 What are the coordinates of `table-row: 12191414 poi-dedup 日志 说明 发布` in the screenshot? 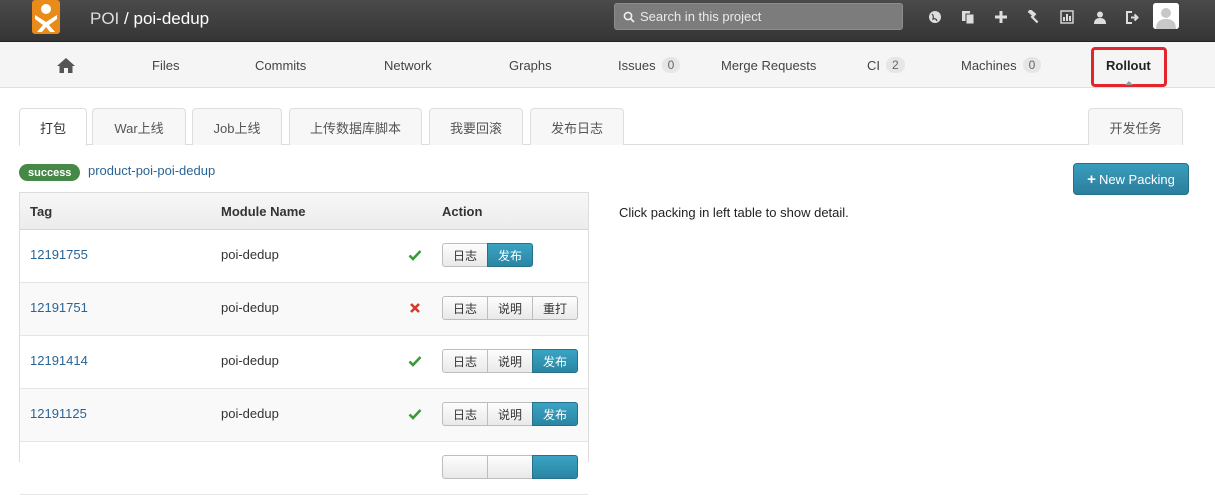 It's located at (304, 362).